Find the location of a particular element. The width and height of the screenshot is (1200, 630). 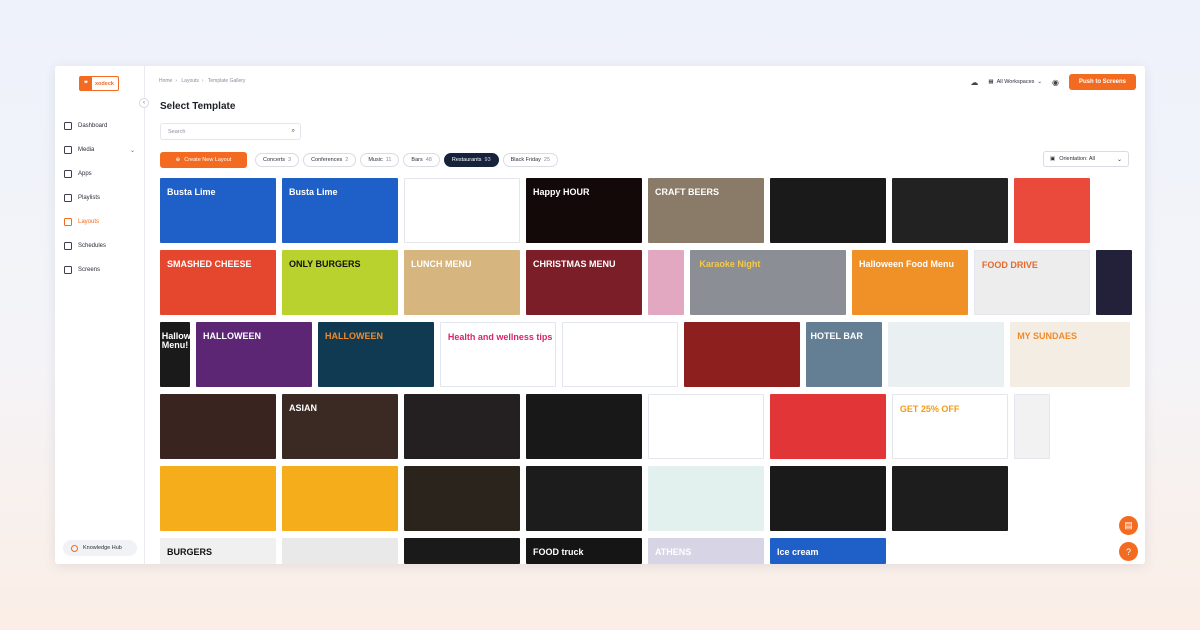

chat-button: ▤ is located at coordinates (1128, 525).